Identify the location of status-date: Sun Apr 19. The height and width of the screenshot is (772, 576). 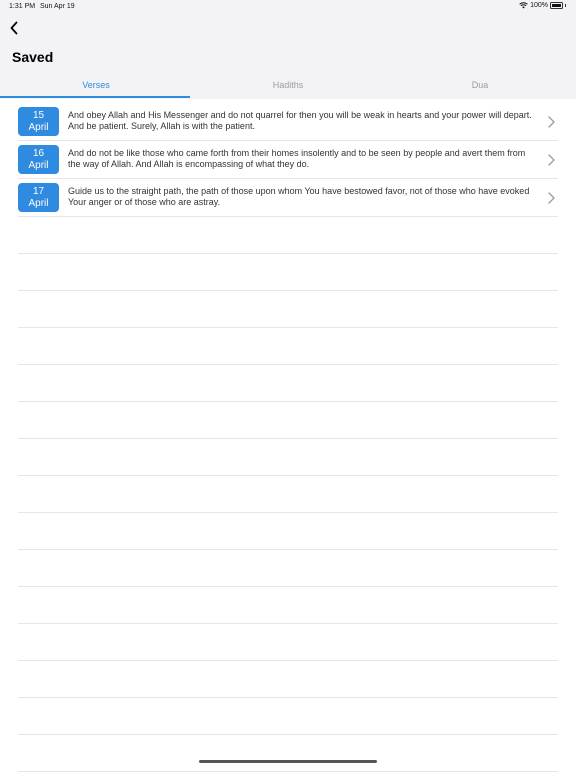
(57, 6).